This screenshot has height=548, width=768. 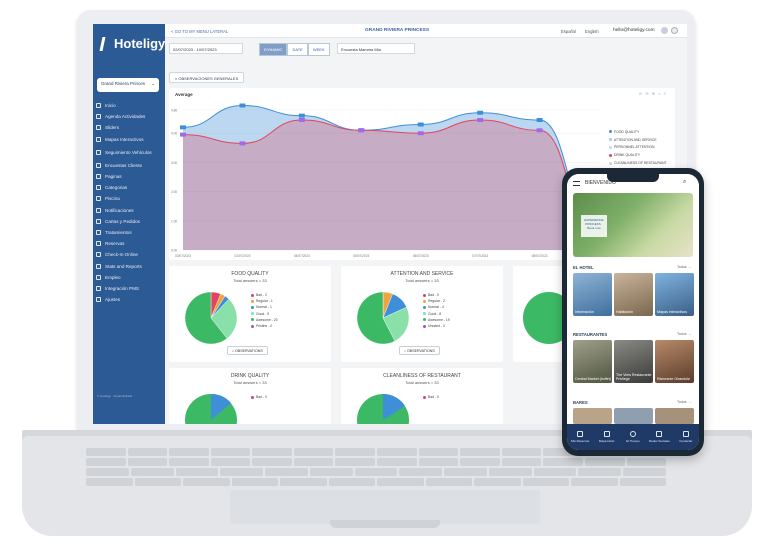 What do you see at coordinates (638, 140) in the screenshot?
I see `legend-item: ATTENTION AND SERVICE` at bounding box center [638, 140].